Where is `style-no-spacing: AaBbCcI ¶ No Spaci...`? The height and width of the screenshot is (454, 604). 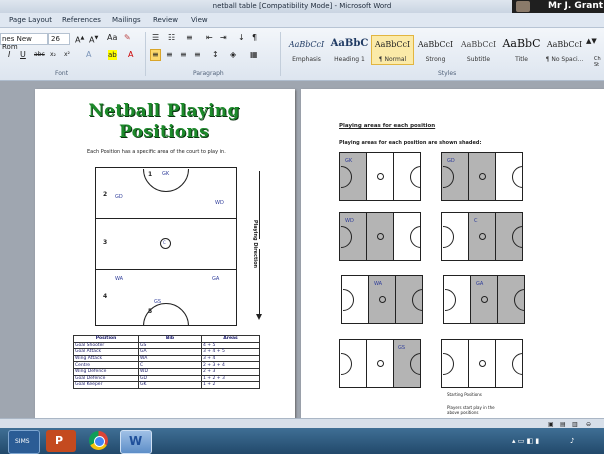
style-no-spacing: AaBbCcI ¶ No Spaci... is located at coordinates (564, 50).